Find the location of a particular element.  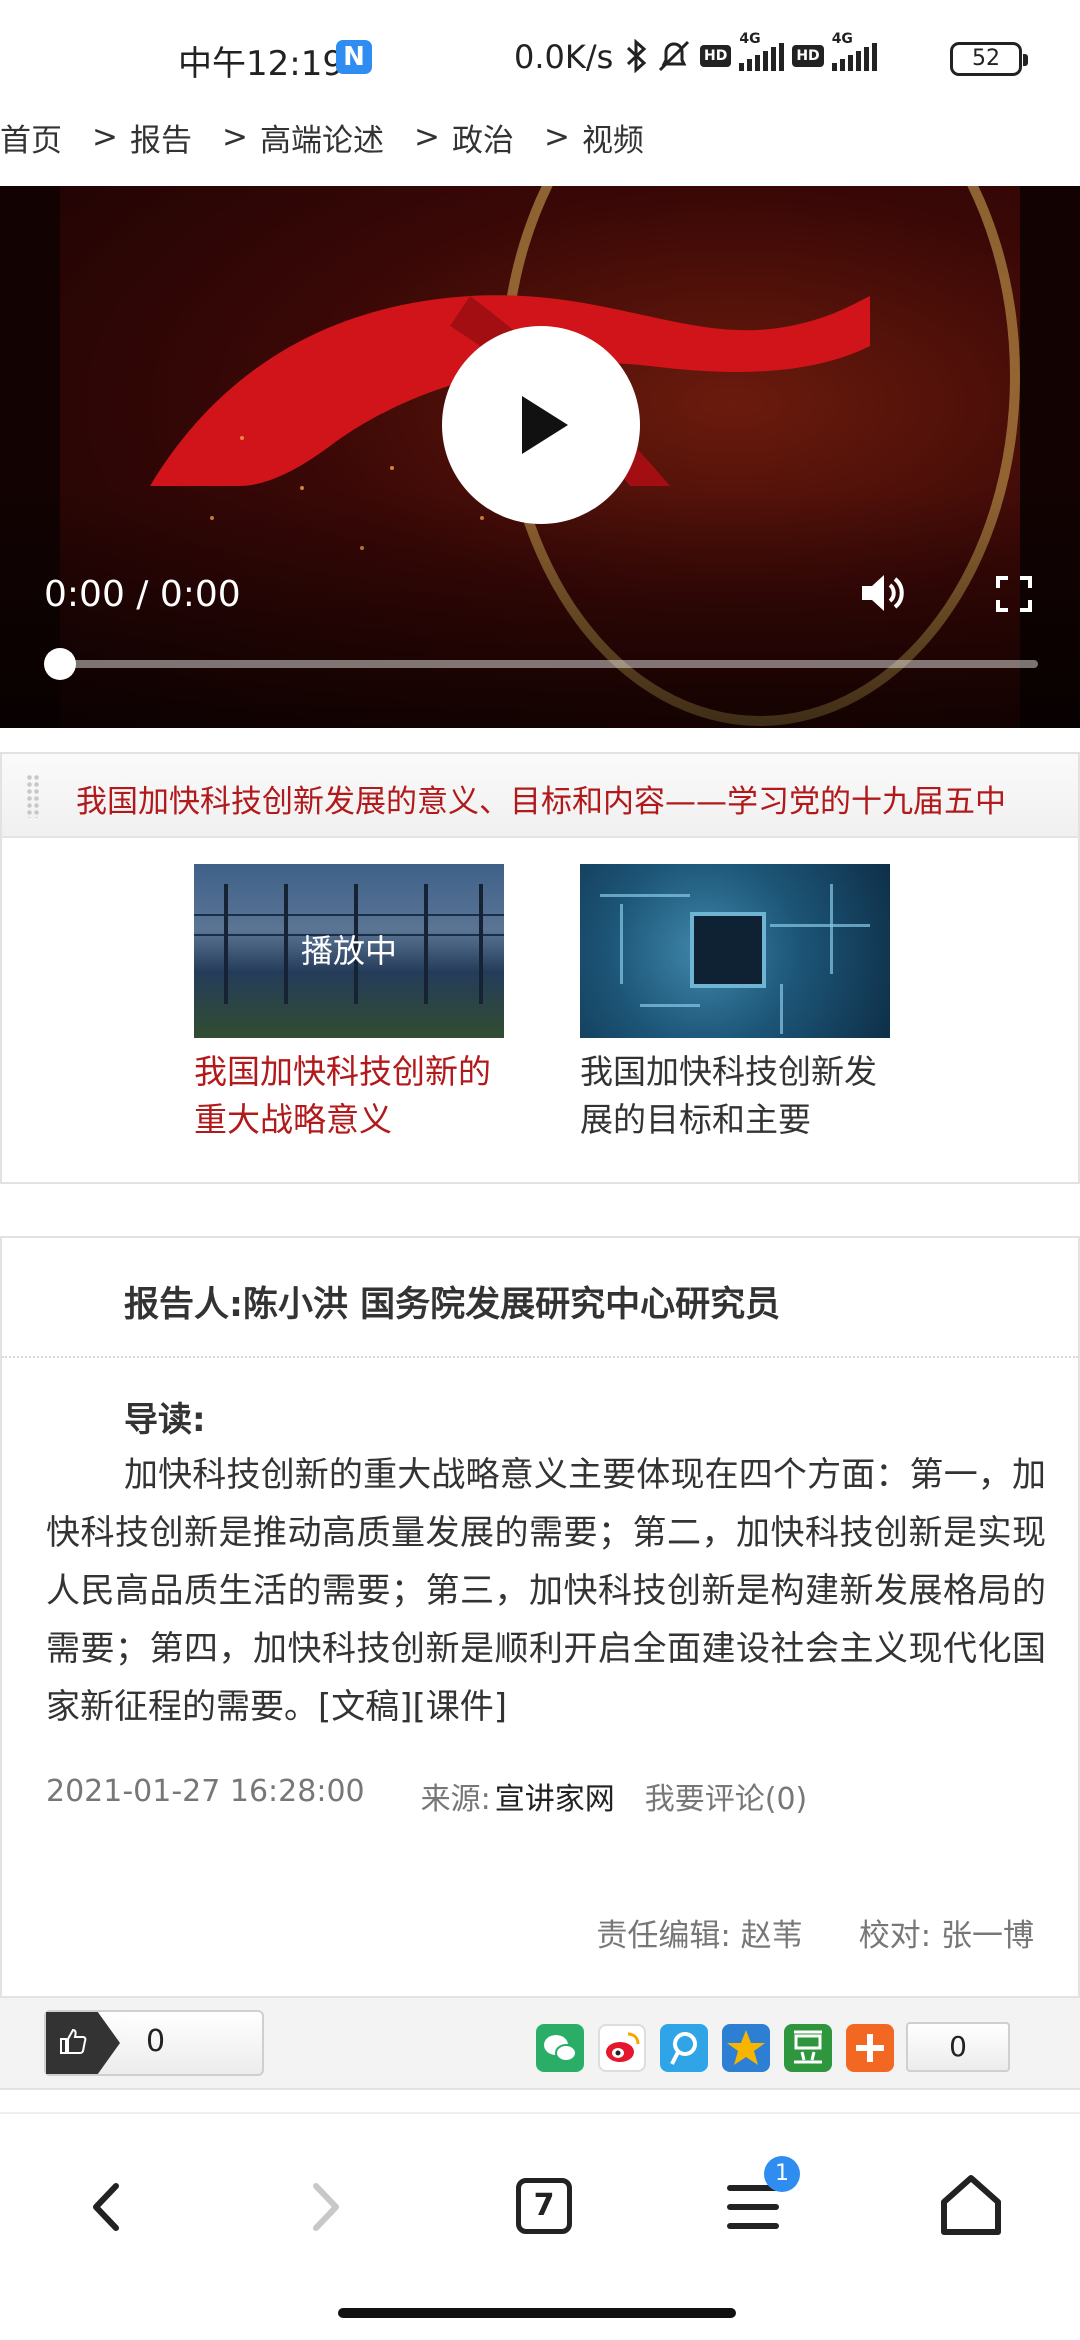

forward-button is located at coordinates (325, 2207).